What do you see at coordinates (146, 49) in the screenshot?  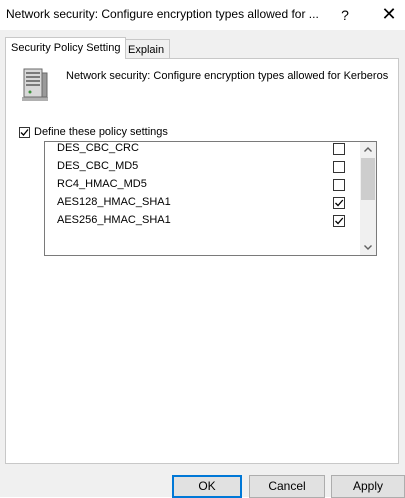 I see `tab-explain: Explain` at bounding box center [146, 49].